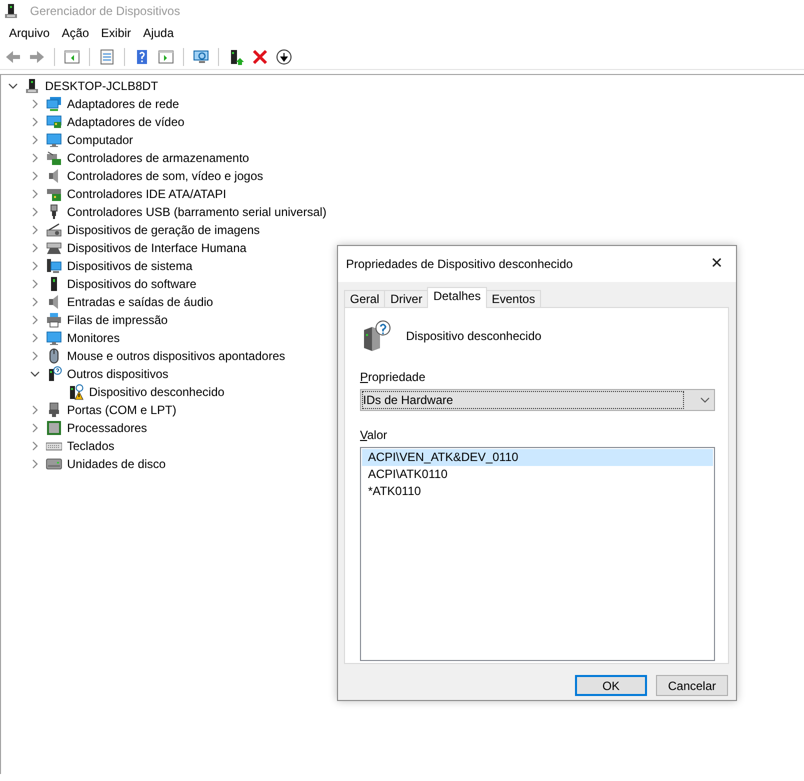 This screenshot has width=804, height=781. Describe the element at coordinates (165, 176) in the screenshot. I see `tree-item: Controladores de som, vídeo e jogos` at that location.